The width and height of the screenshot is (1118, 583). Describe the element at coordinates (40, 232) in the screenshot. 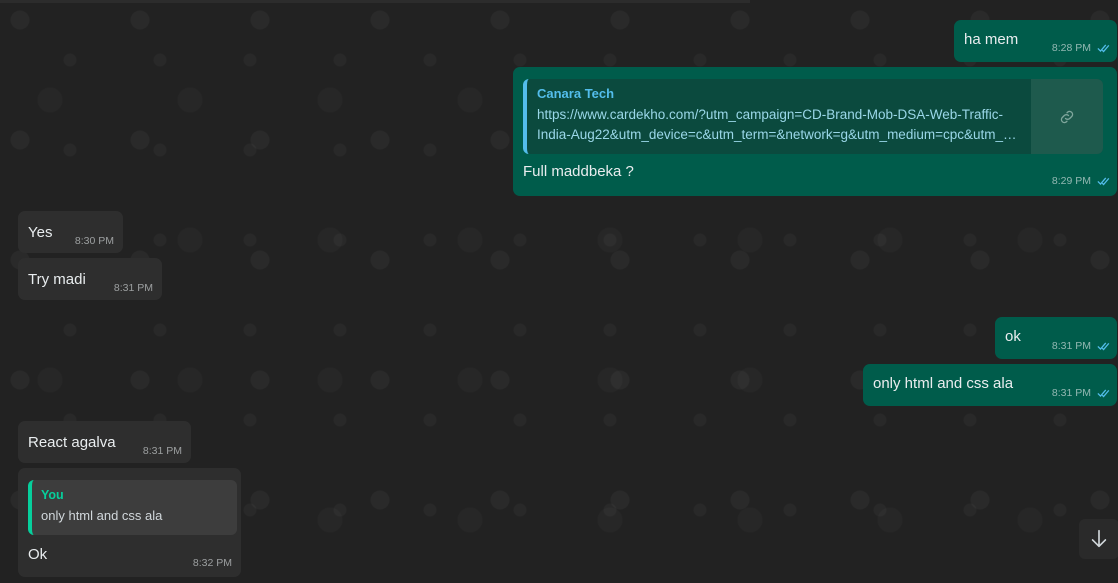

I see `message-text: Yes` at that location.